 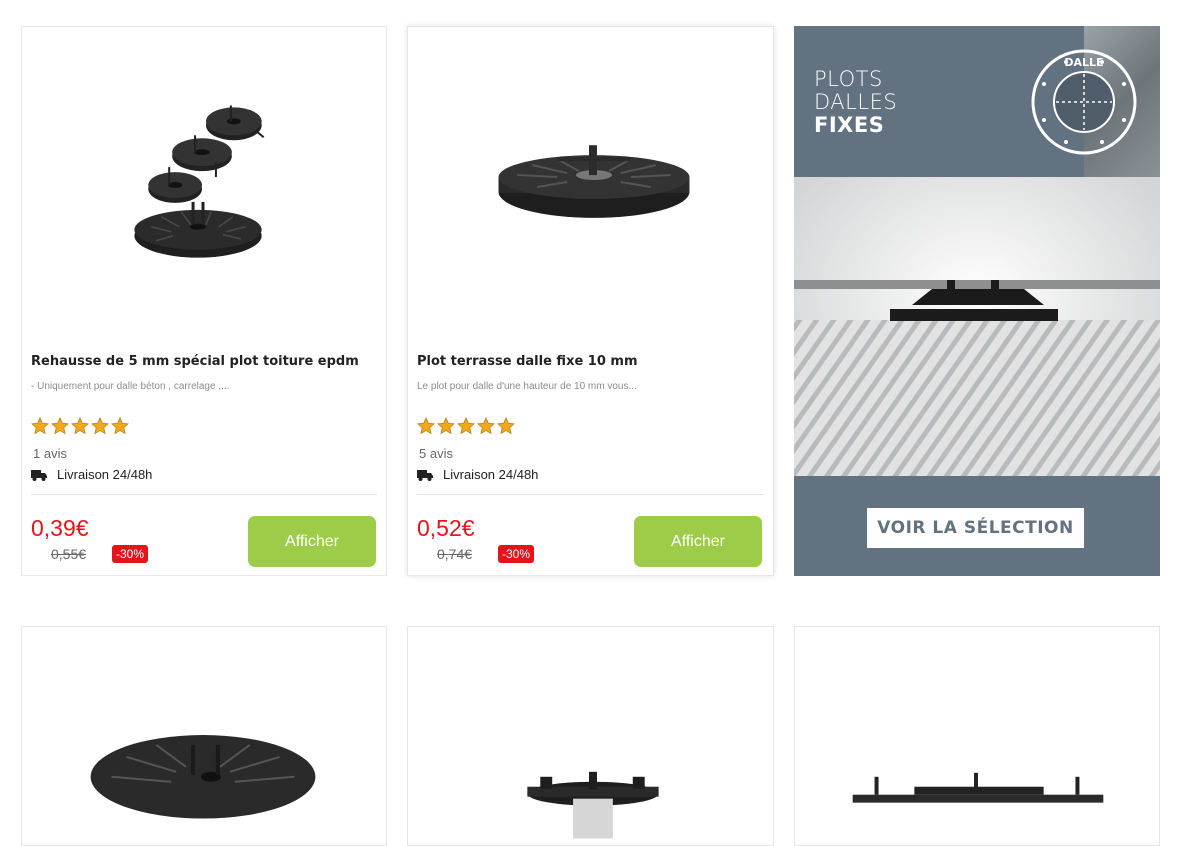 What do you see at coordinates (436, 453) in the screenshot?
I see `review-count: 5 avis` at bounding box center [436, 453].